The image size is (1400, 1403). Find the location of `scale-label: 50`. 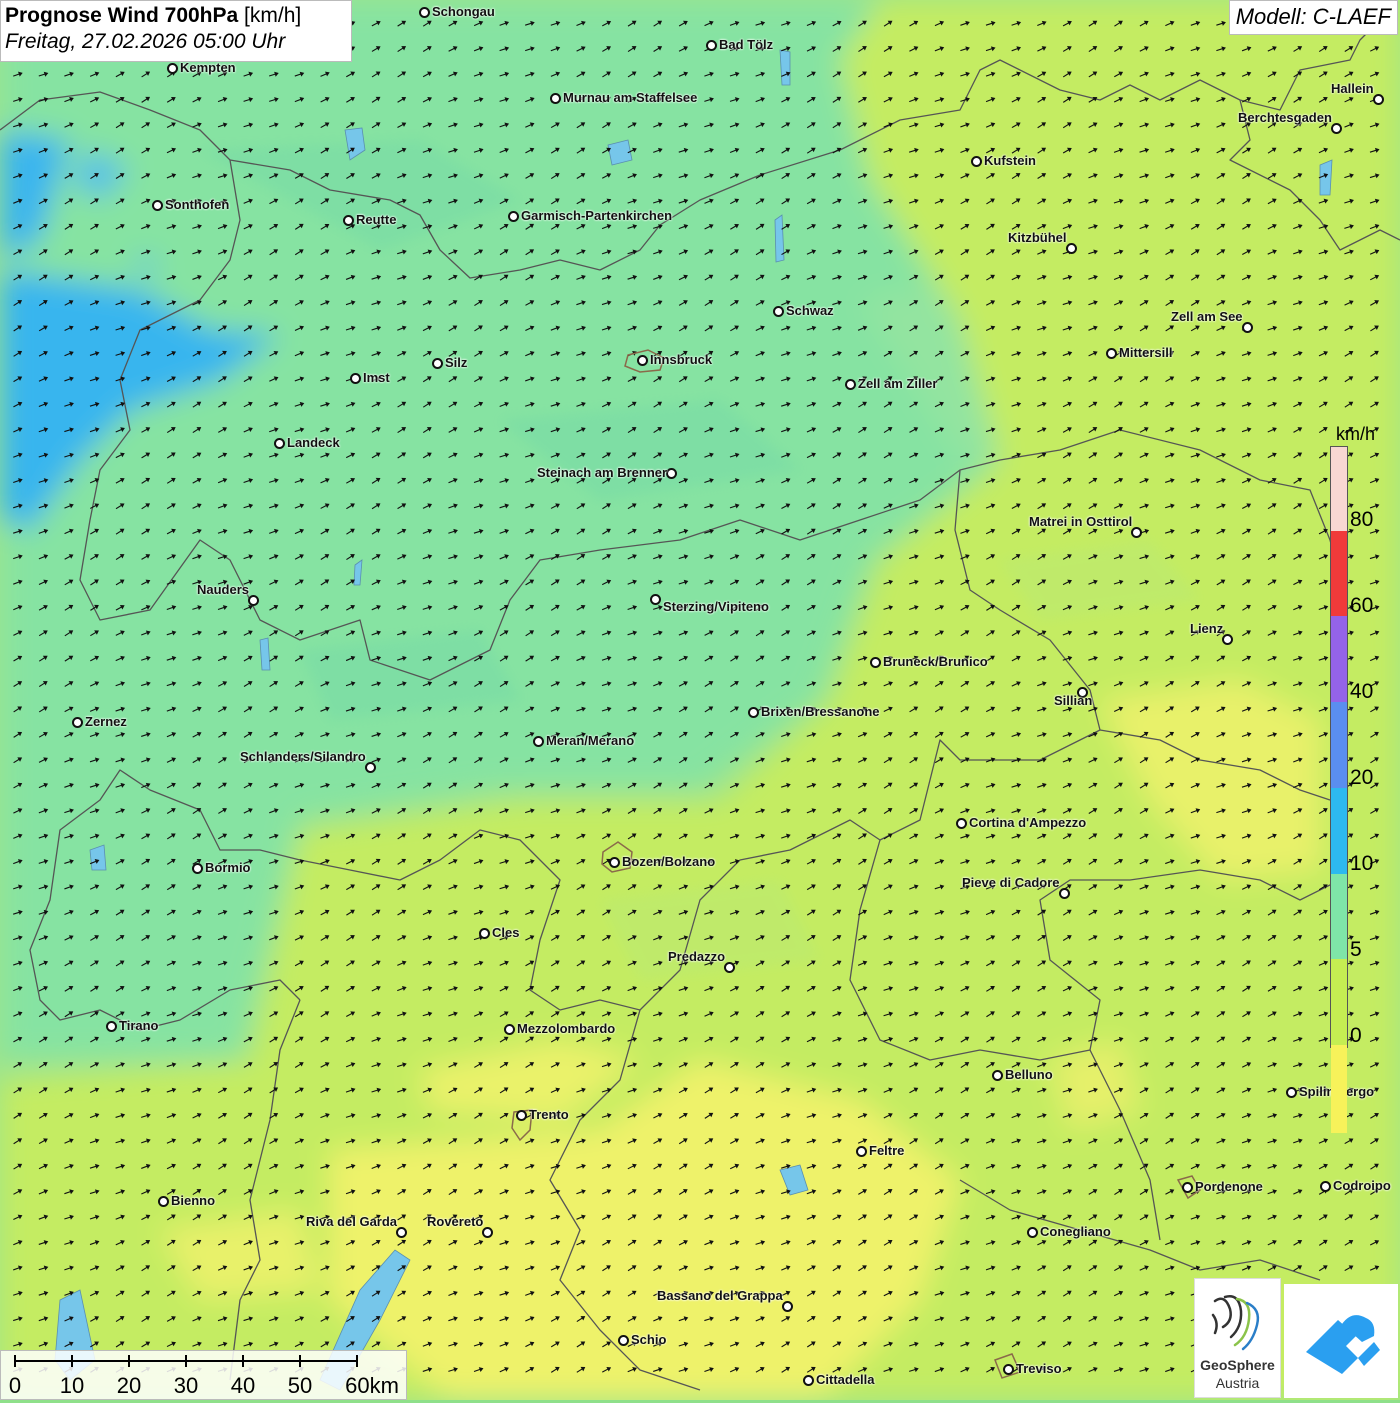

scale-label: 50 is located at coordinates (300, 1386).